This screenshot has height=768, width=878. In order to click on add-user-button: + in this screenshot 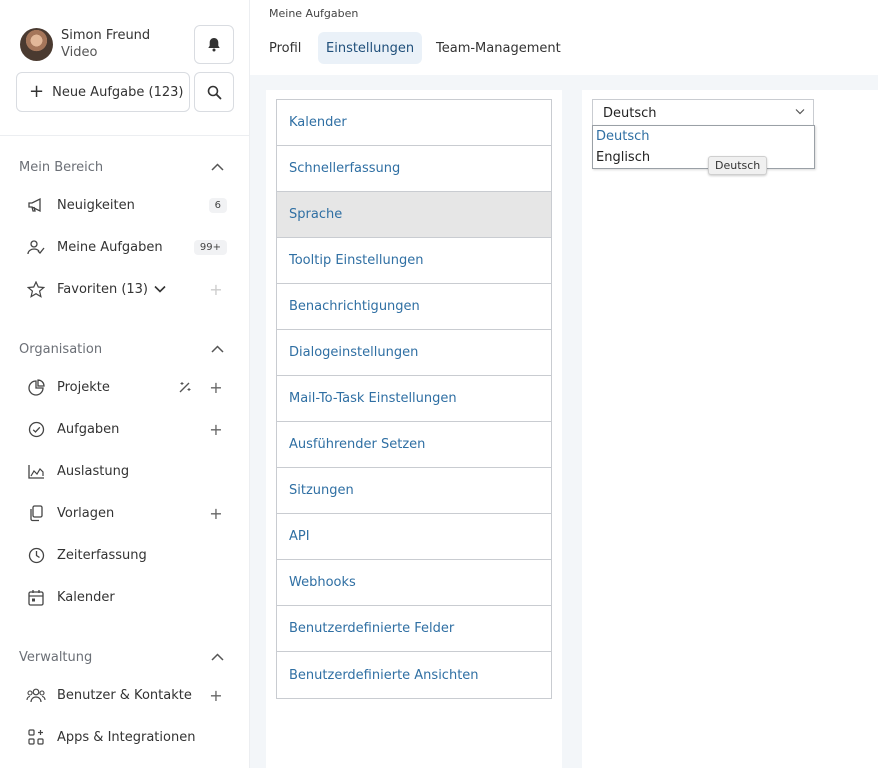, I will do `click(216, 695)`.